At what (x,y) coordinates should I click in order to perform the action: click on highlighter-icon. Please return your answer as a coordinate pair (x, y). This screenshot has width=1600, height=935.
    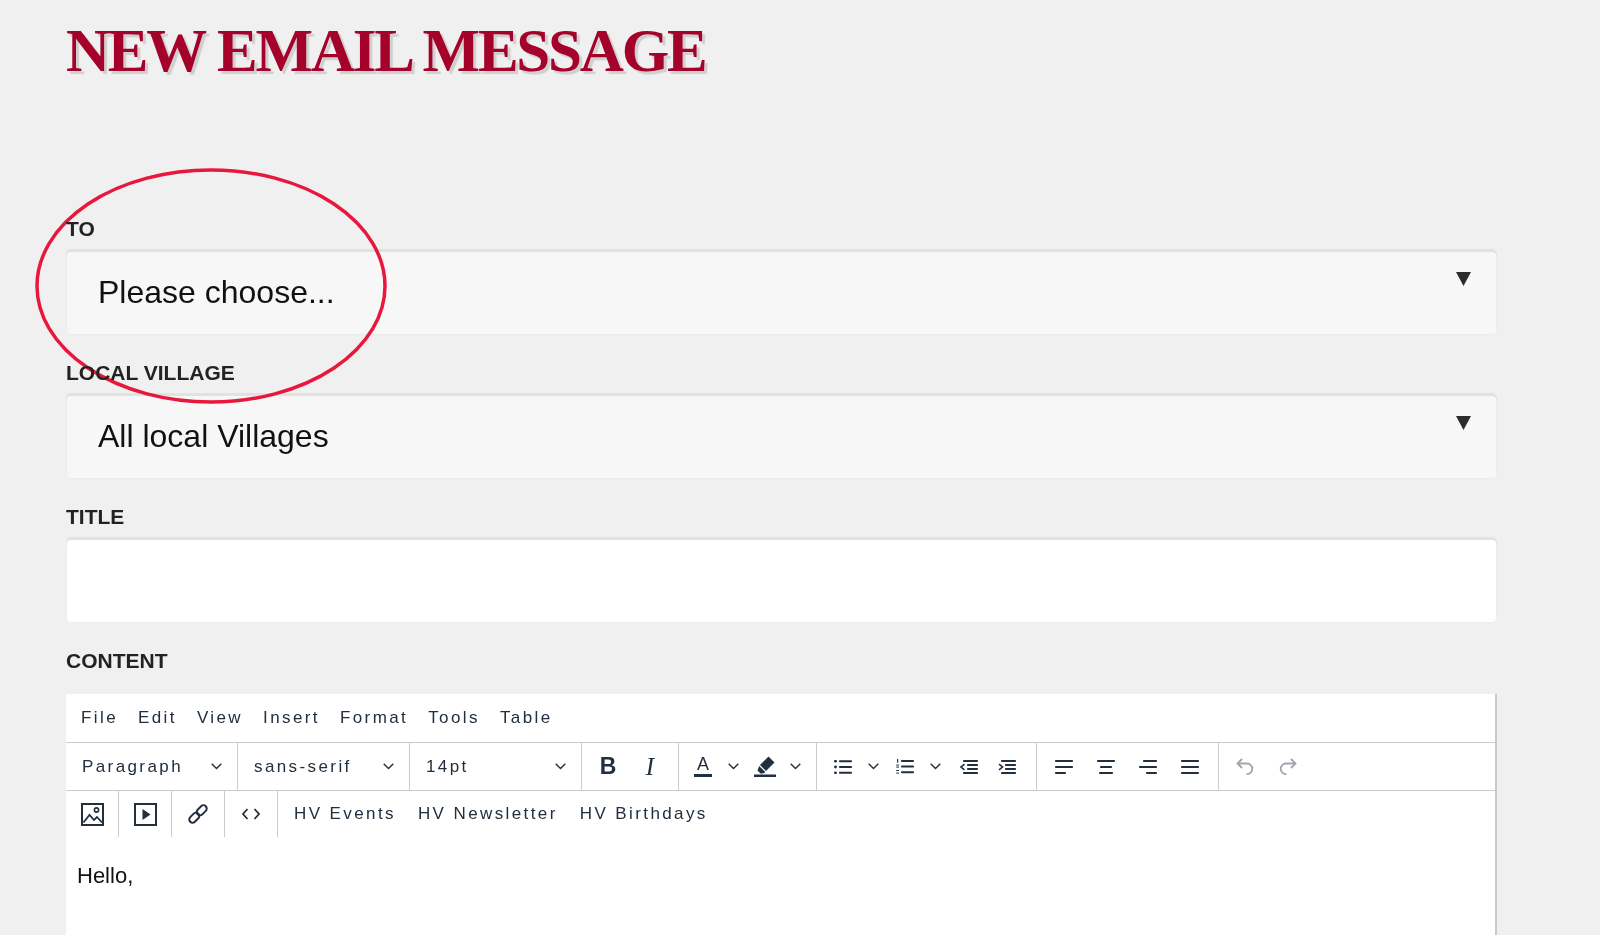
    Looking at the image, I should click on (765, 766).